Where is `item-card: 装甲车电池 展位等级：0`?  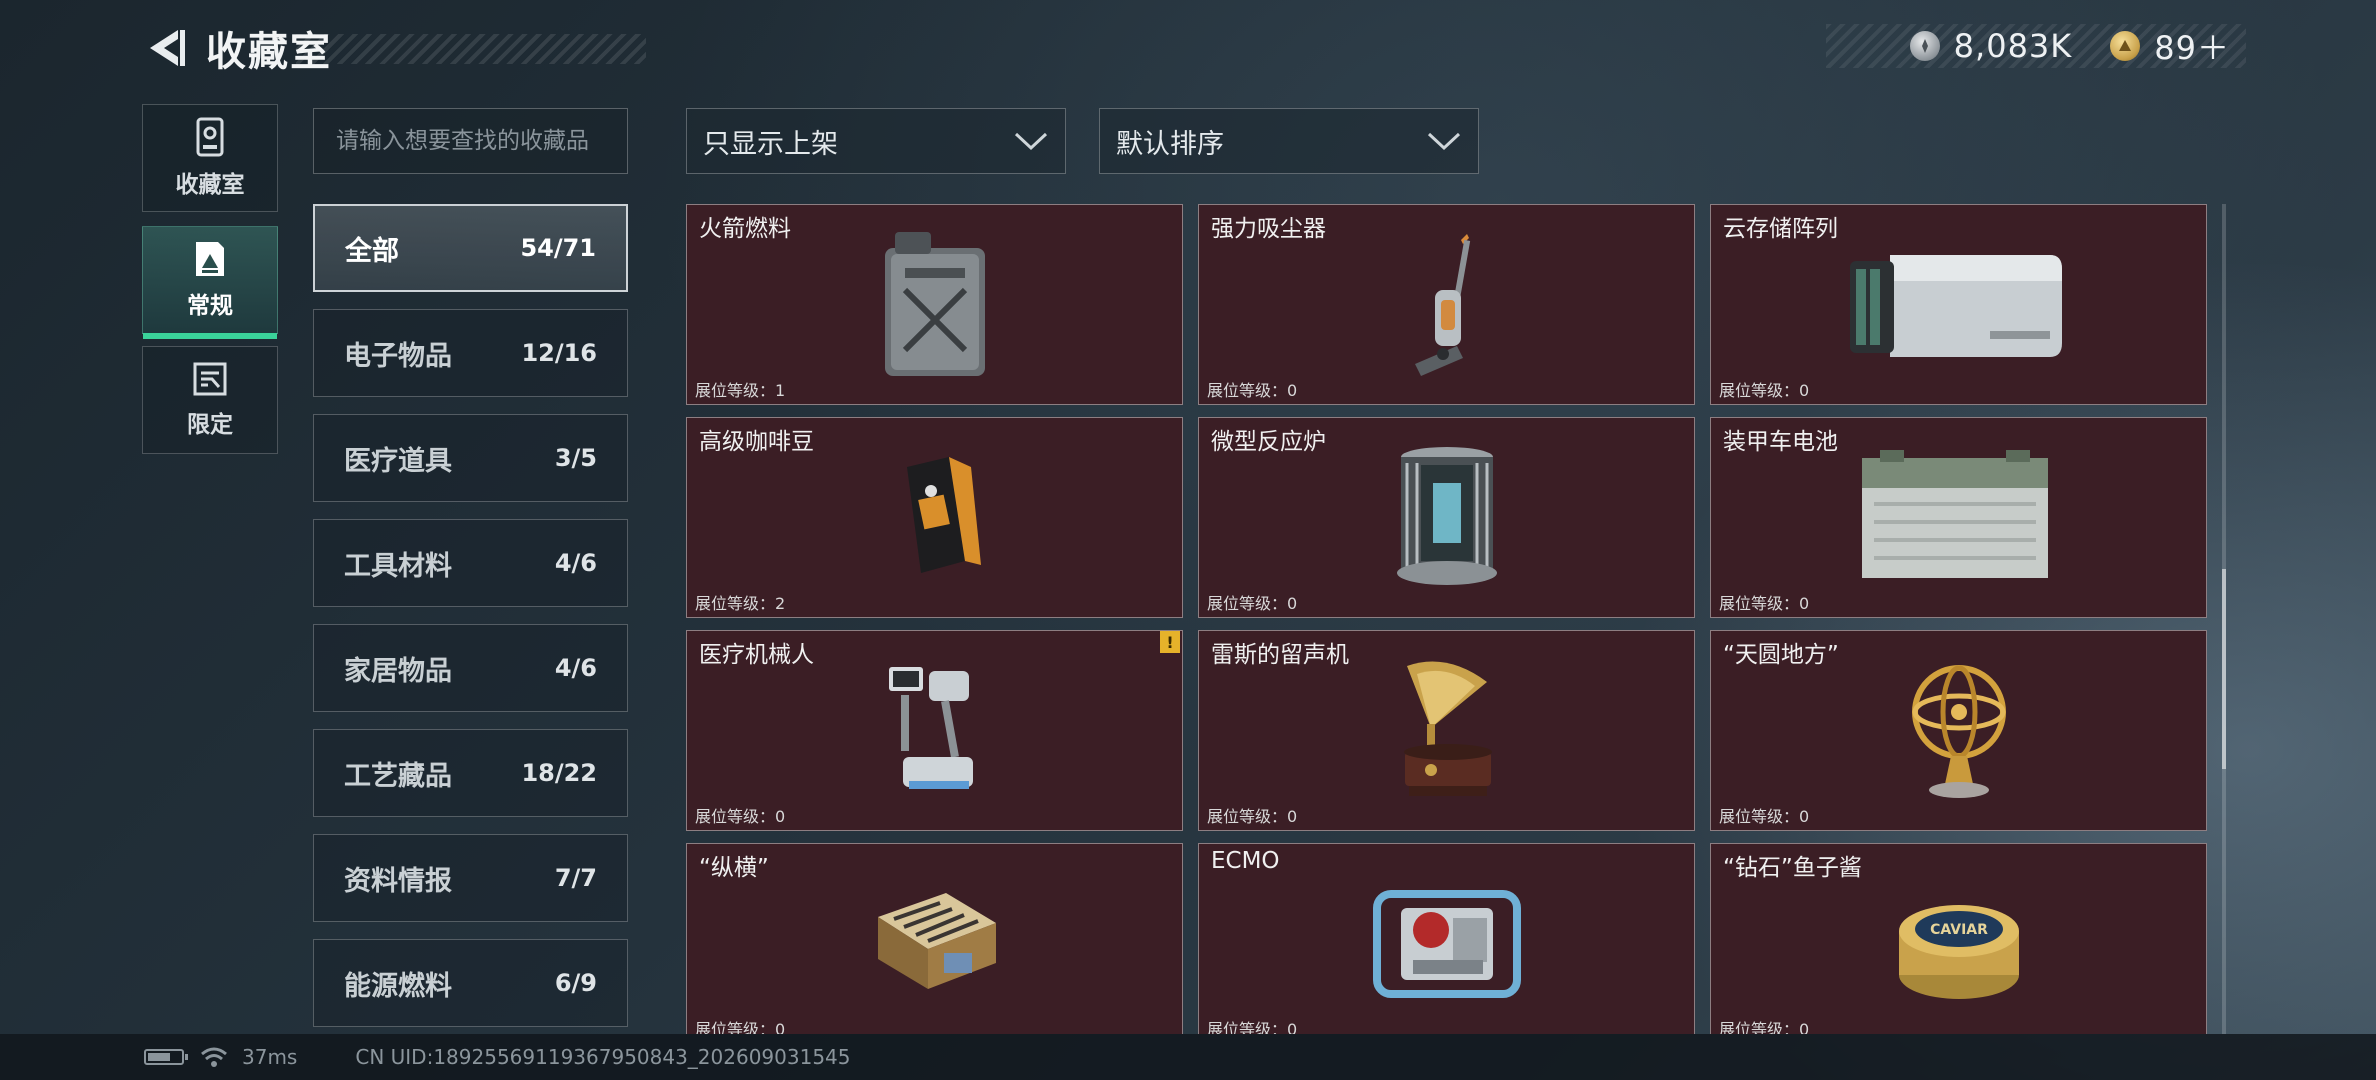
item-card: 装甲车电池 展位等级：0 is located at coordinates (1958, 517).